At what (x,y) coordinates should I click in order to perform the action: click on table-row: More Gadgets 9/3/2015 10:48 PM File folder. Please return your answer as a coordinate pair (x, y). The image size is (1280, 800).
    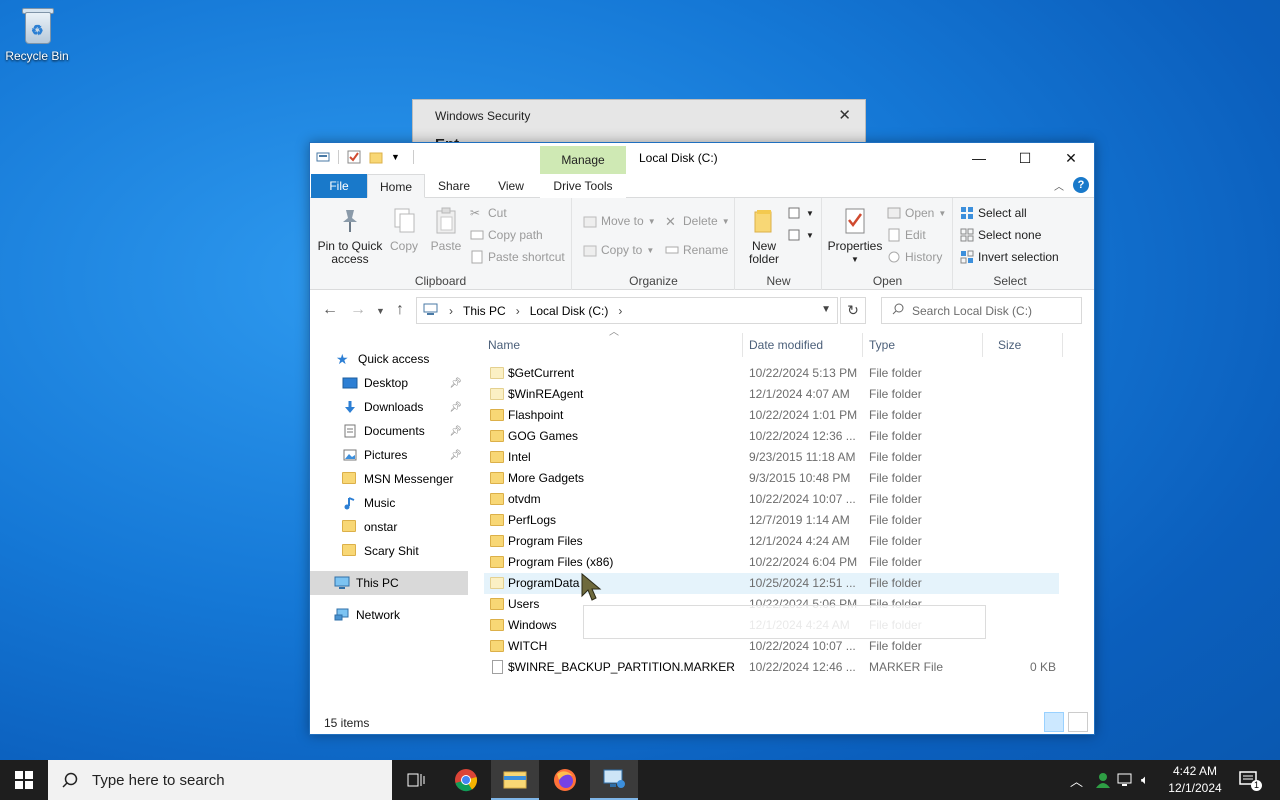
    Looking at the image, I should click on (771, 478).